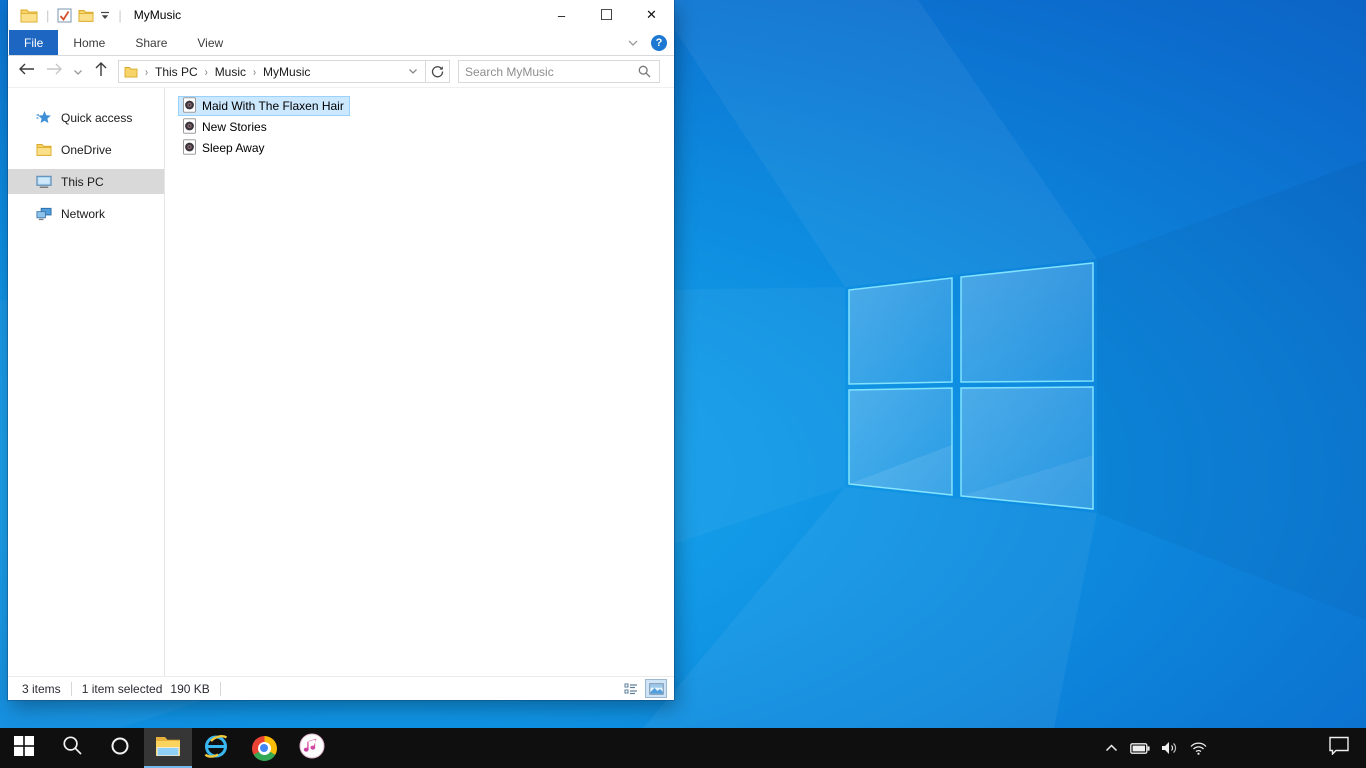 The image size is (1366, 768). I want to click on sidebar-item-label: OneDrive, so click(86, 149).